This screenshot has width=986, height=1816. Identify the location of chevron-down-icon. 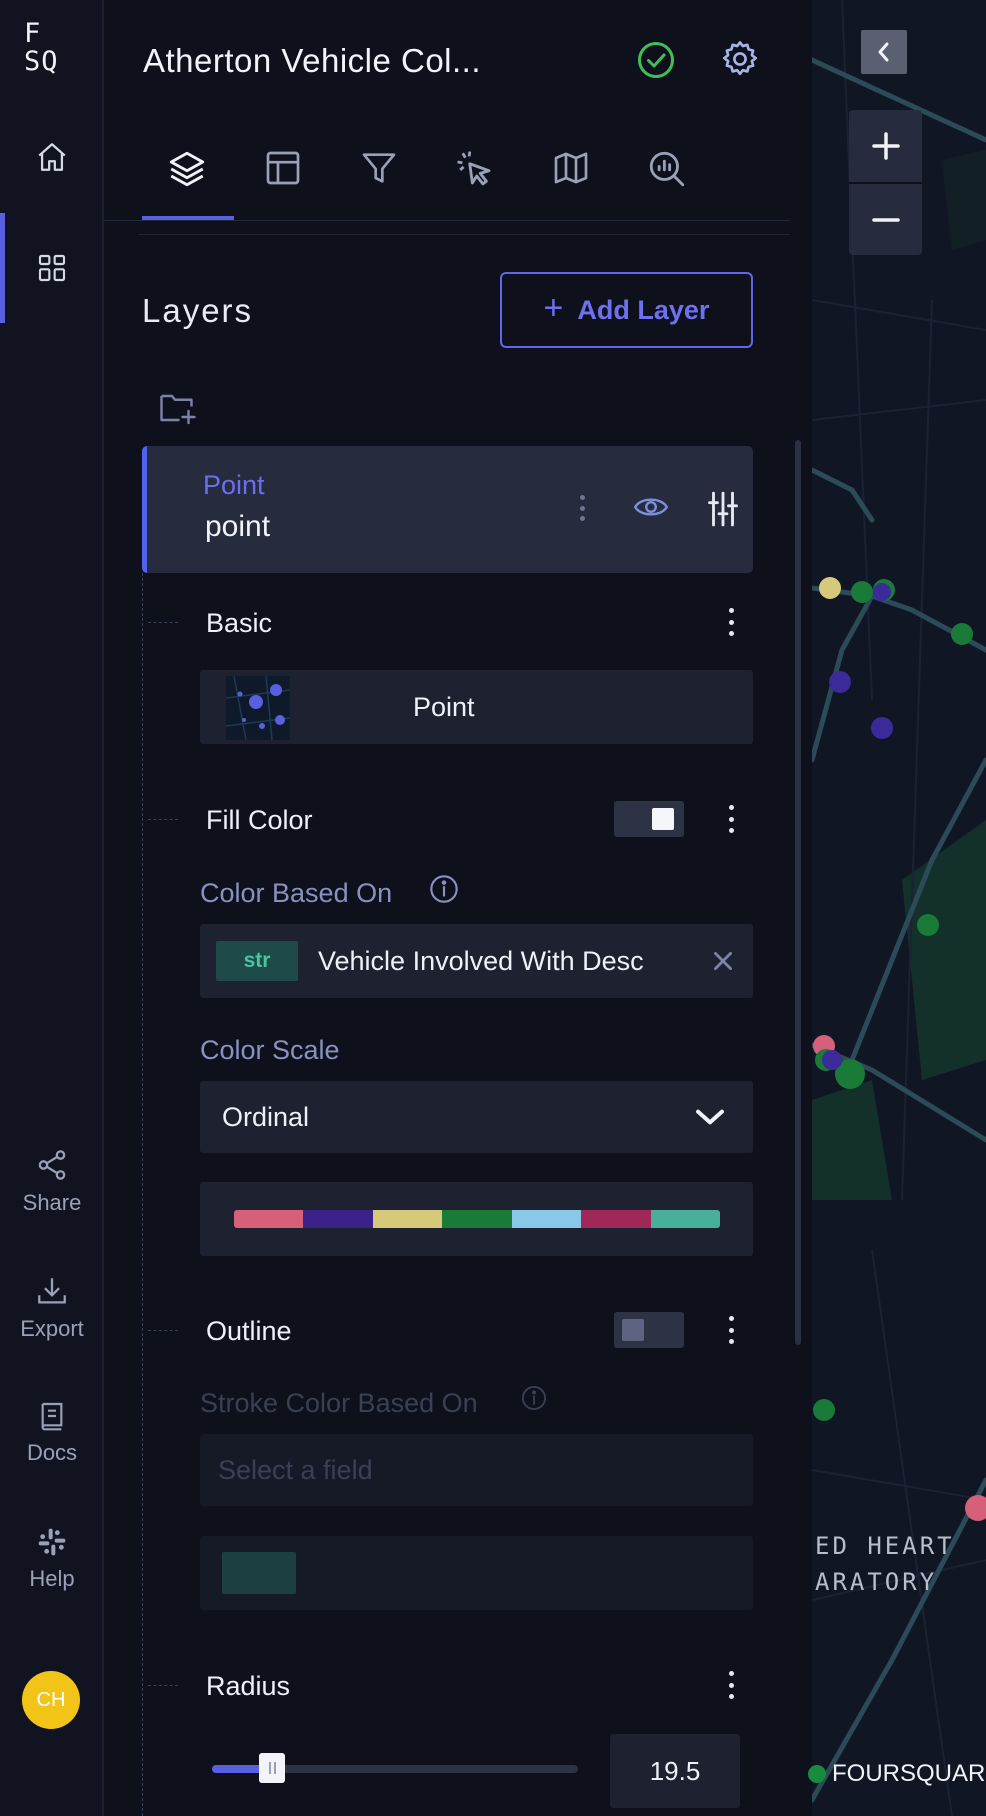
(710, 1117).